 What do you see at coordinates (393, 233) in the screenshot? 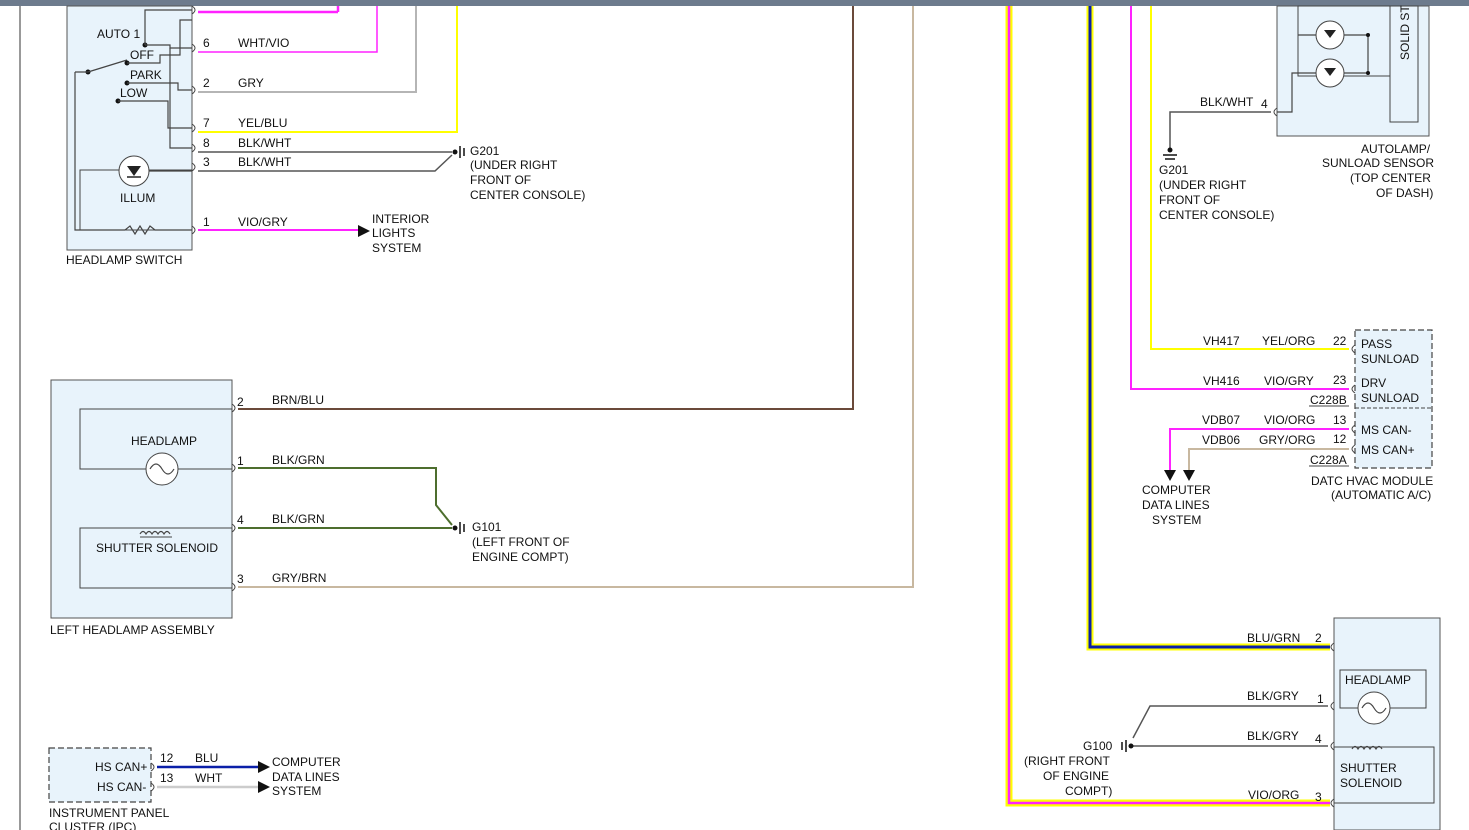
I see `interior-lights-label: LIGHTS` at bounding box center [393, 233].